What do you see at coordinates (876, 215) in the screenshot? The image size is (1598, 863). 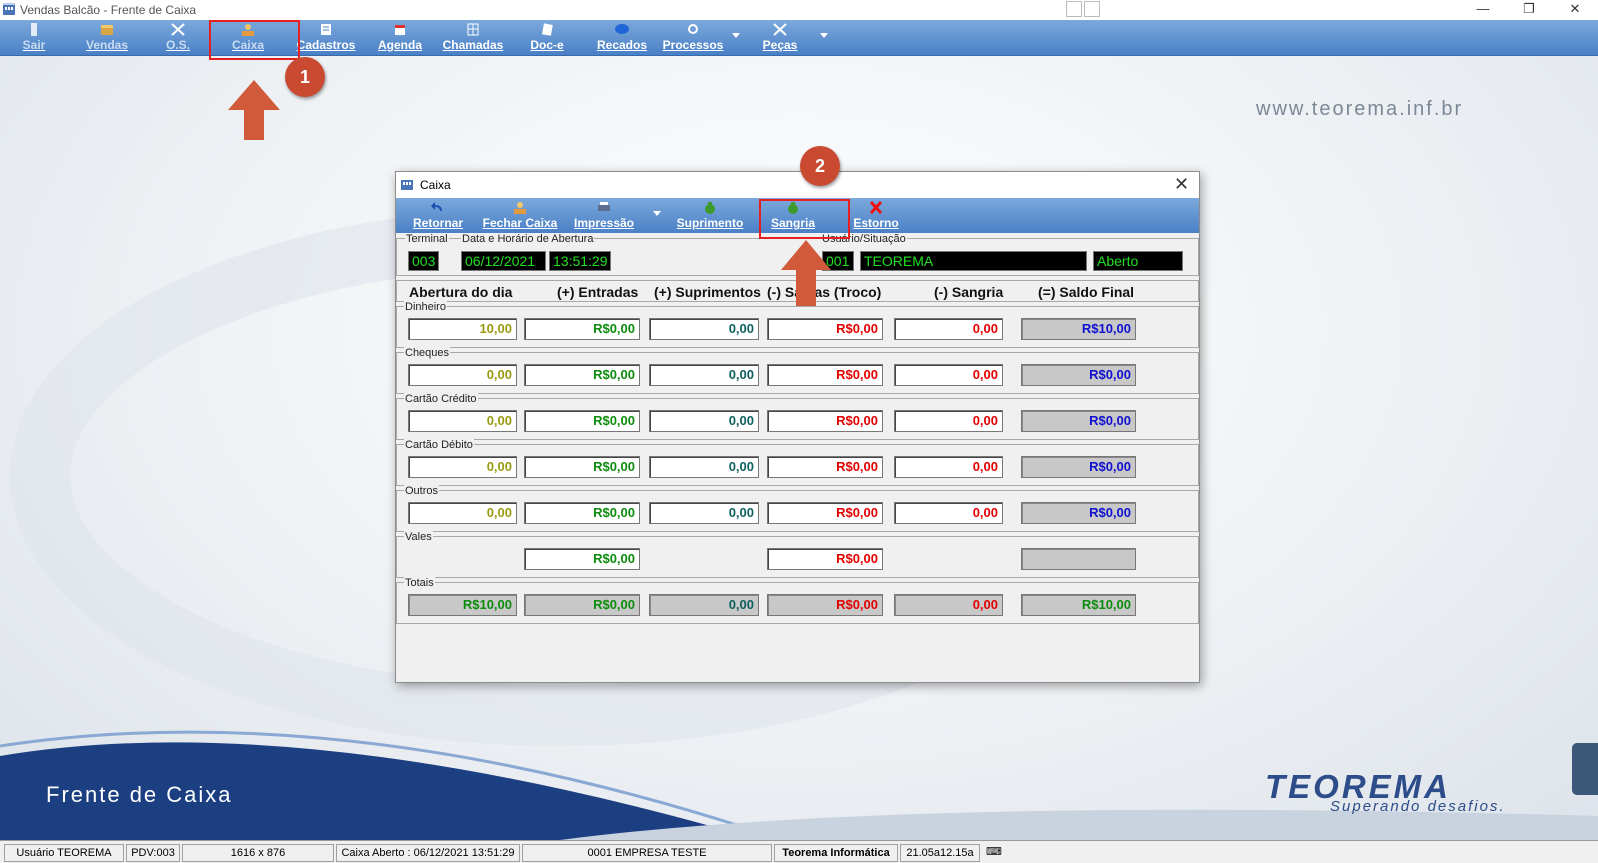 I see `estorno-button: Estorno` at bounding box center [876, 215].